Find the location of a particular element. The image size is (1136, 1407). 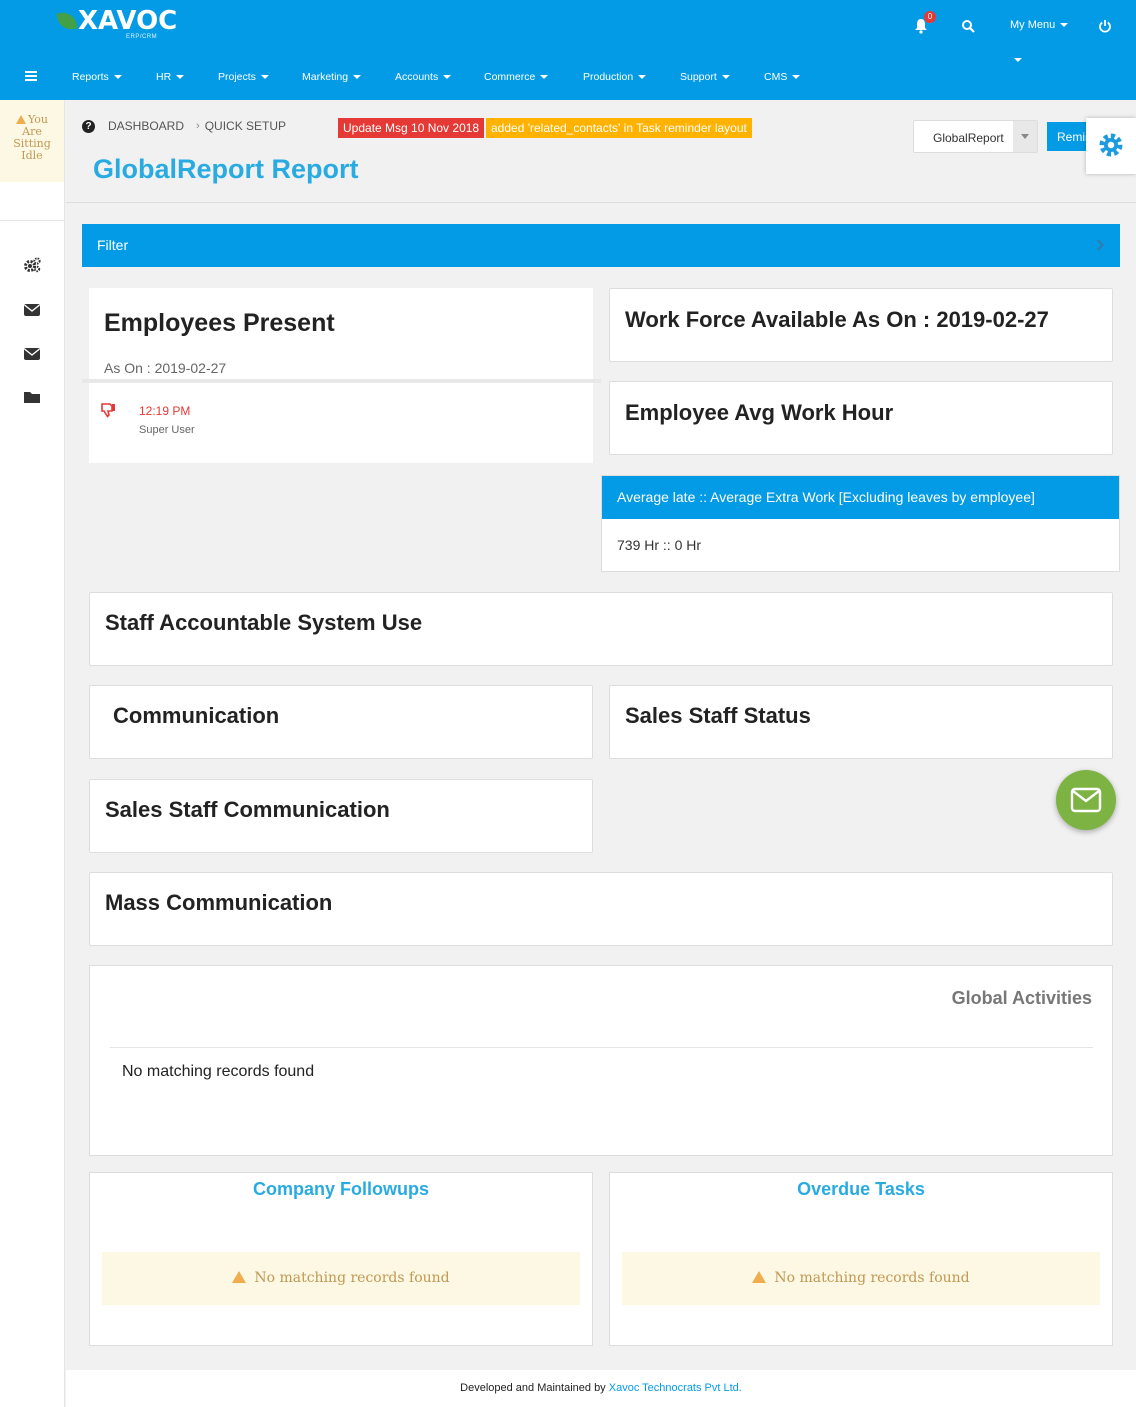

app-logo: XAVOC ERP/CRM is located at coordinates (117, 23).